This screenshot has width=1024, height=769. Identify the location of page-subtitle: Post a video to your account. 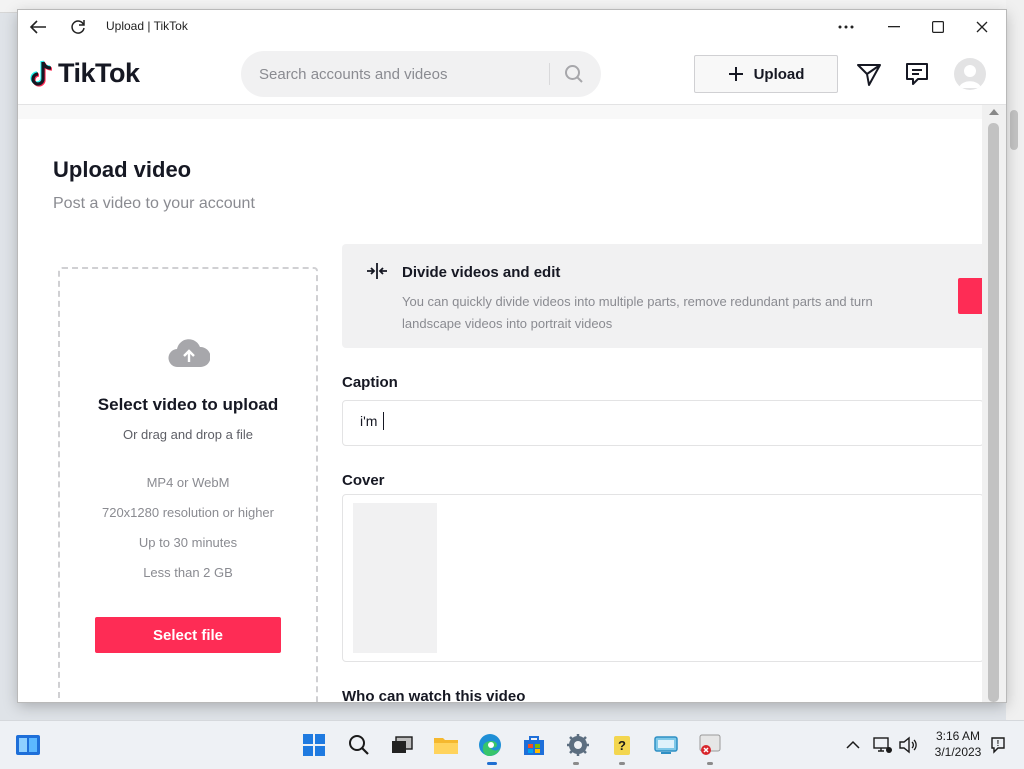
(154, 203).